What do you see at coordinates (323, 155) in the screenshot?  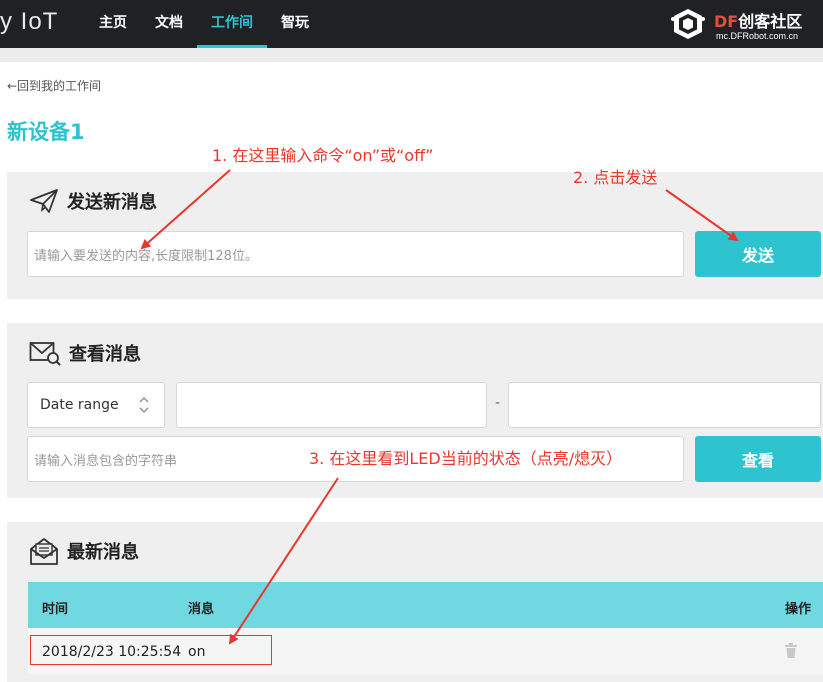 I see `annotation-step-1: 1. 在这里输入命令“on”或“off”` at bounding box center [323, 155].